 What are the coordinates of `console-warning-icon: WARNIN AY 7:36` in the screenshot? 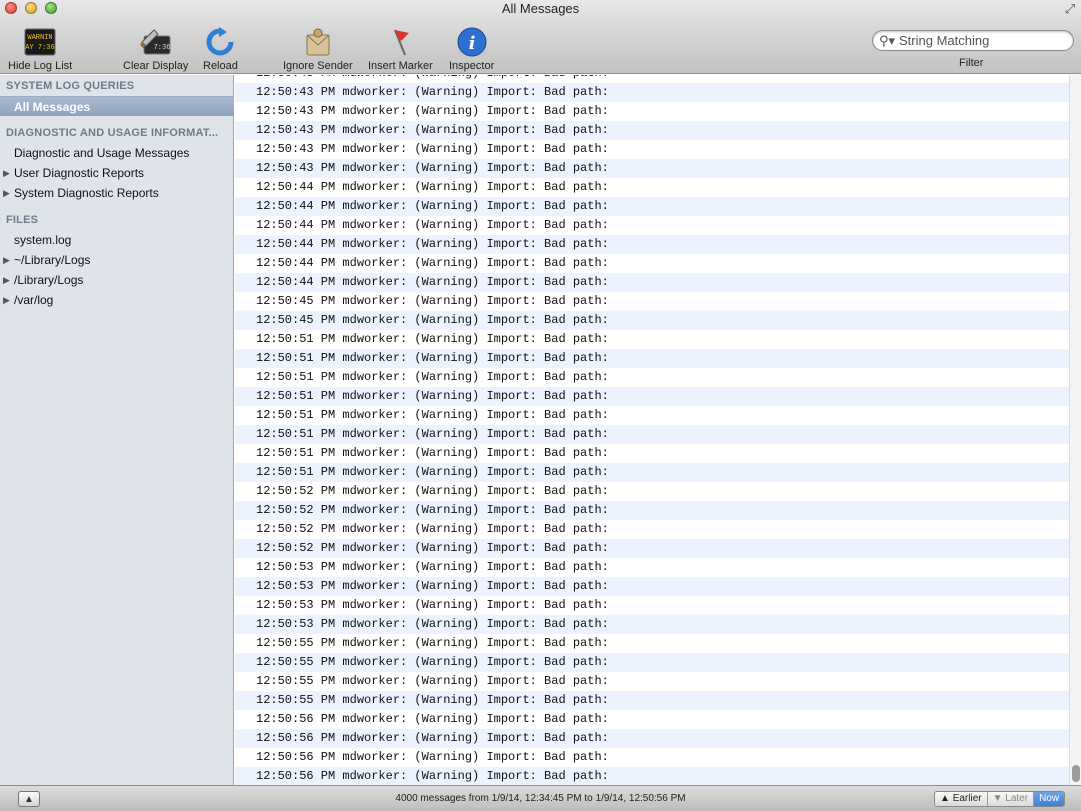 It's located at (40, 42).